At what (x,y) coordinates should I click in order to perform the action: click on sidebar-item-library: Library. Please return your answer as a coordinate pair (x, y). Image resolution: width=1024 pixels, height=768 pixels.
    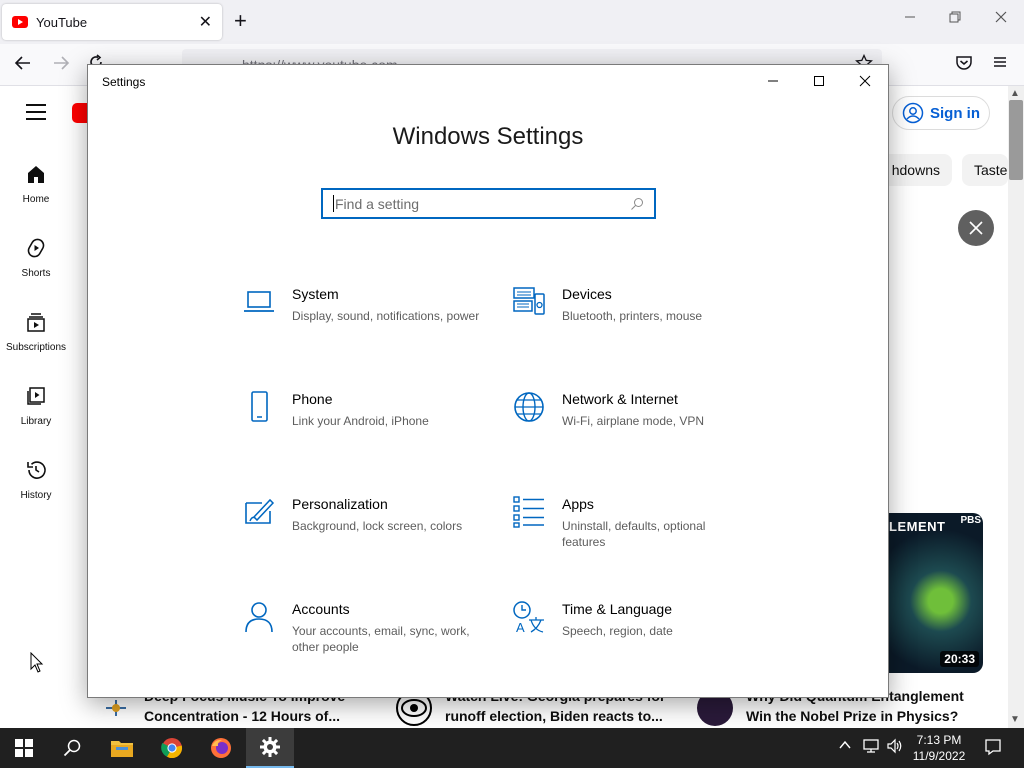
    Looking at the image, I should click on (36, 405).